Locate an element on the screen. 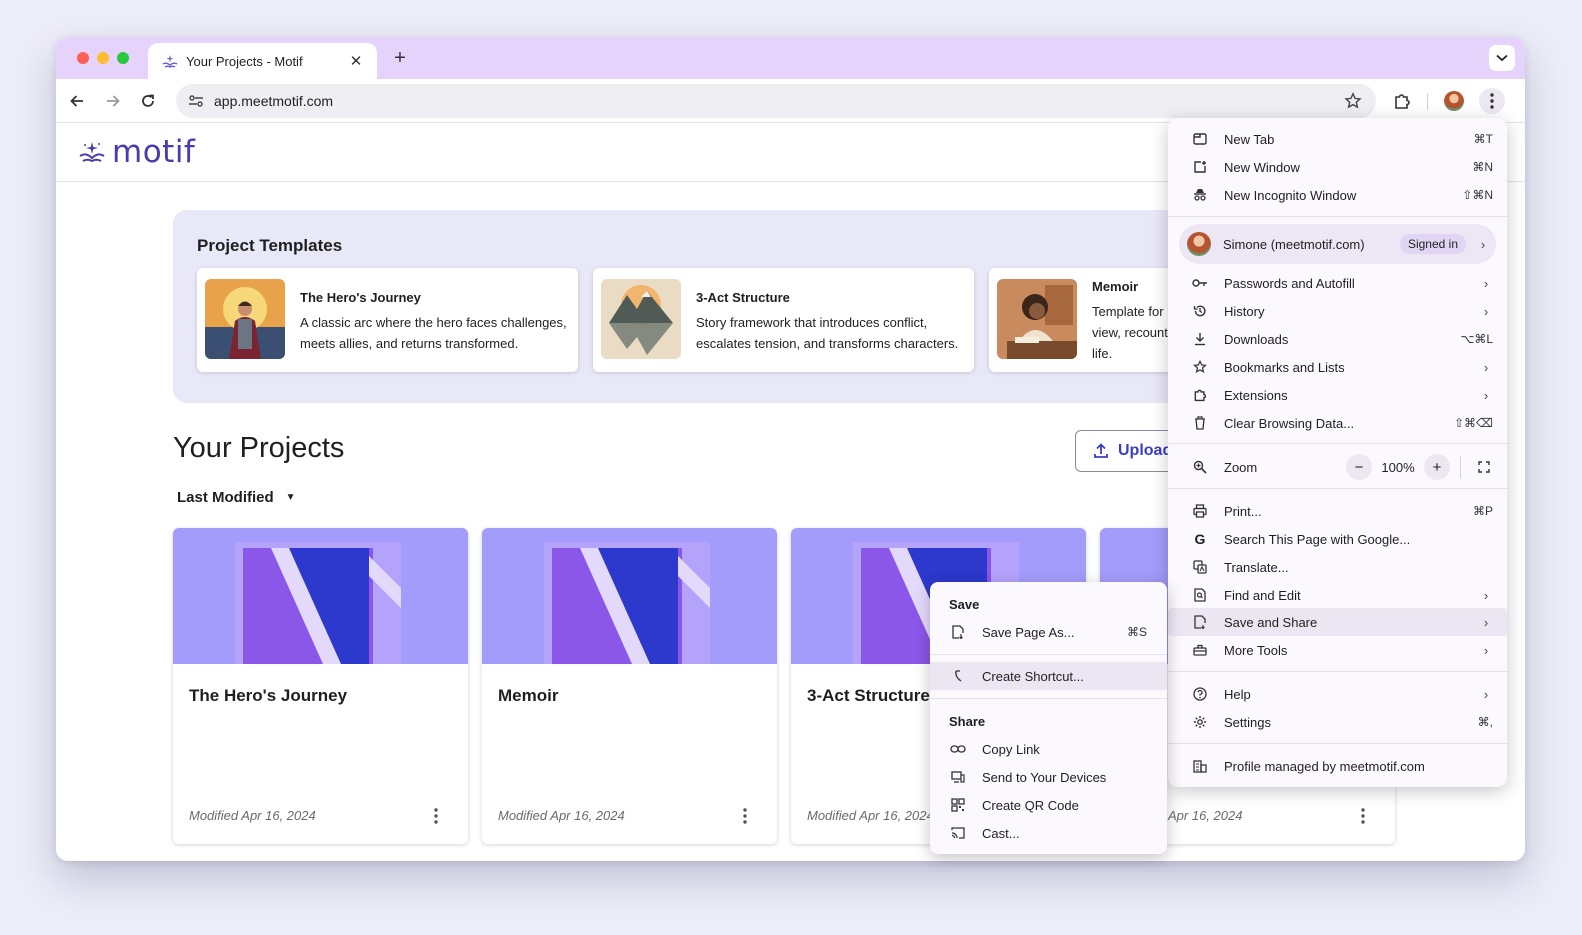 The height and width of the screenshot is (935, 1582). menu-label: Create QR Code is located at coordinates (1030, 805).